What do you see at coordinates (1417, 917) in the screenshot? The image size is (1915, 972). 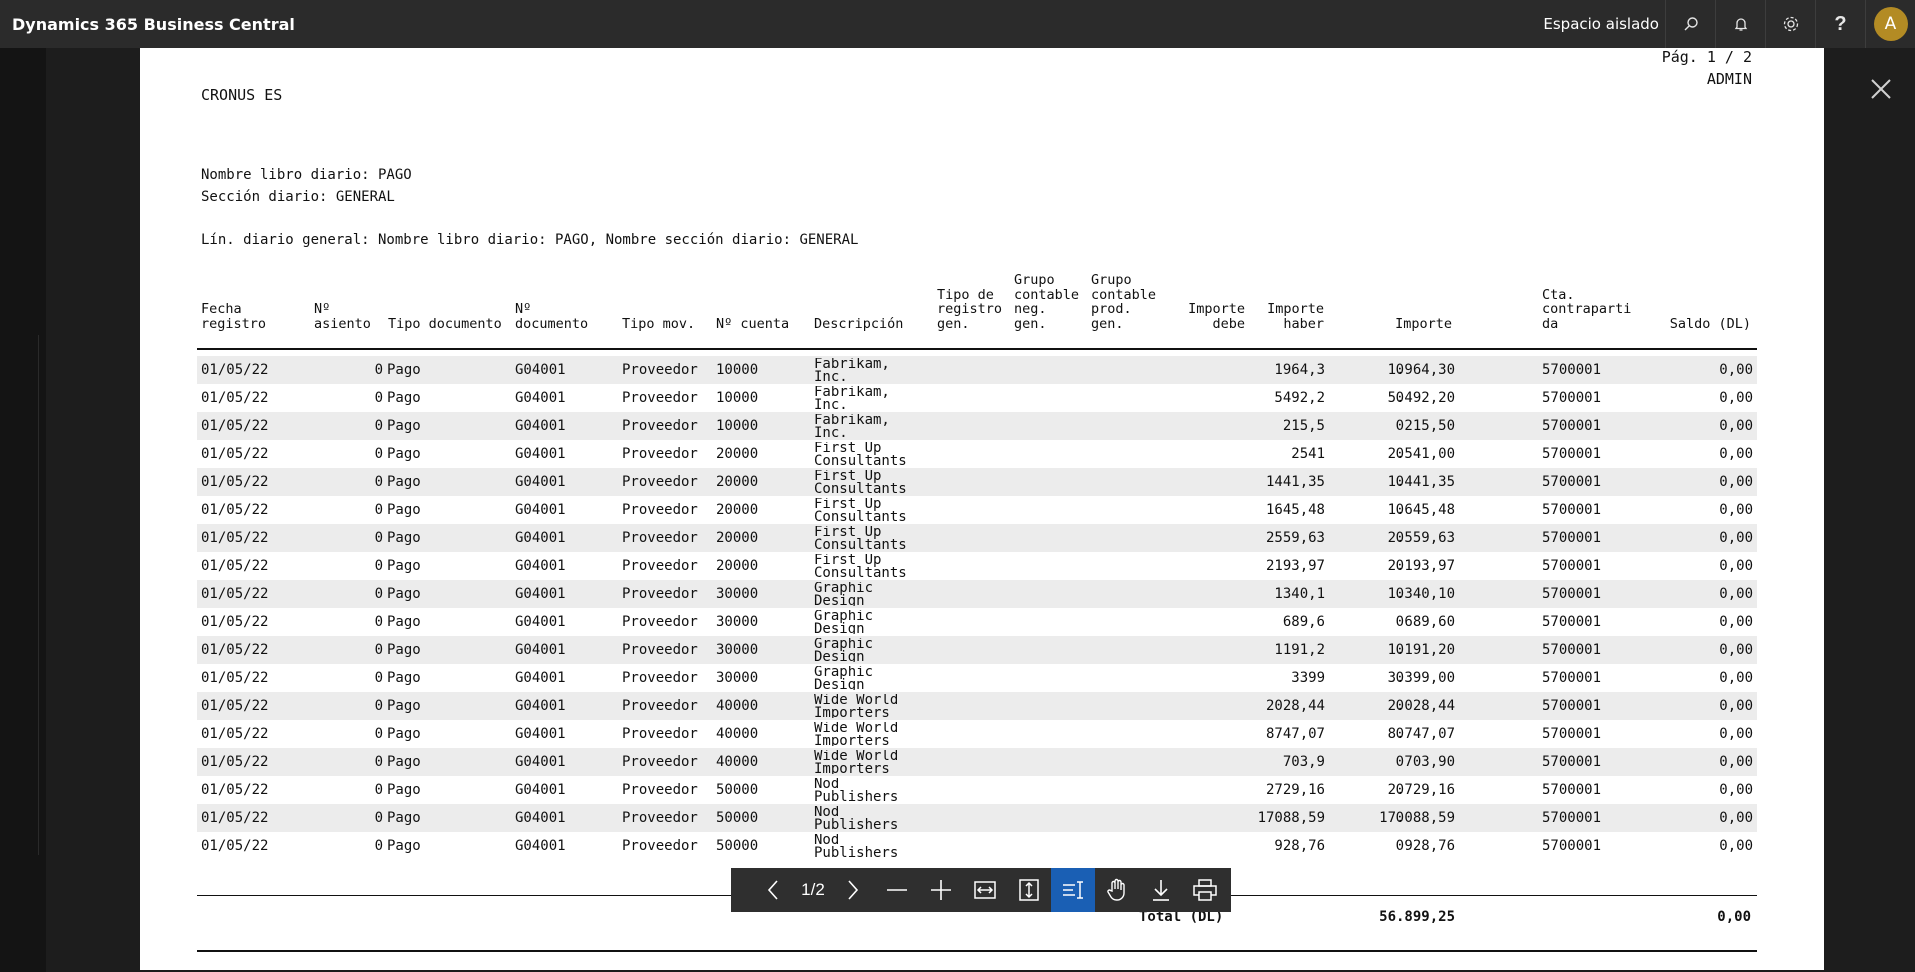 I see `total-importe: 56.899,25` at bounding box center [1417, 917].